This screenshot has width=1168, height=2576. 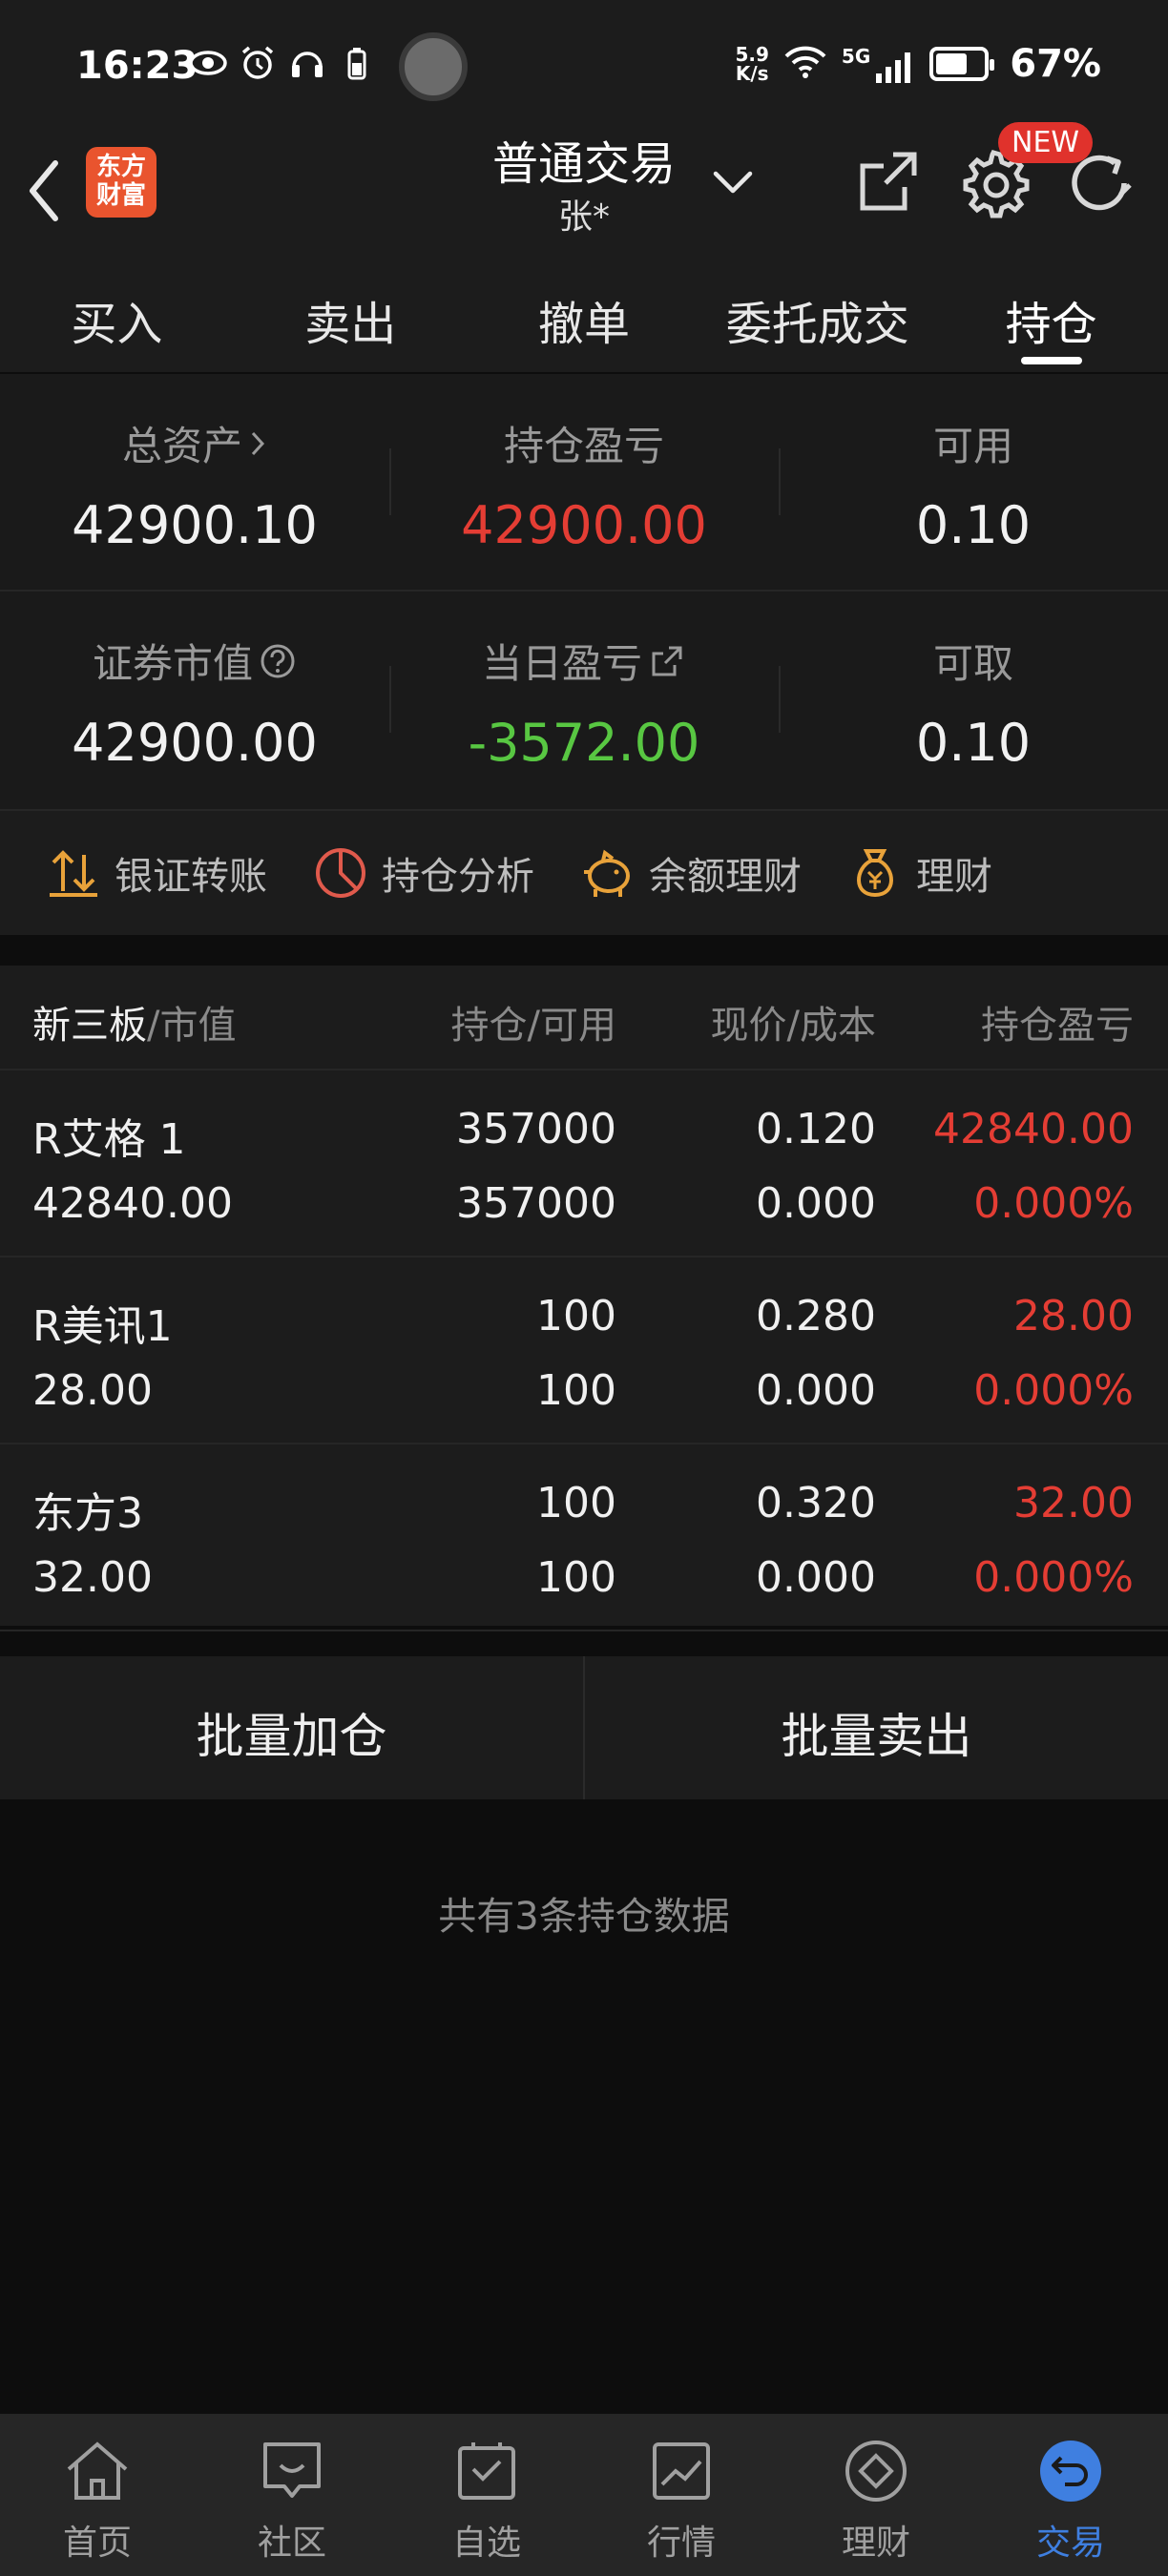 What do you see at coordinates (875, 1727) in the screenshot?
I see `batch-sell-button: 批量卖出` at bounding box center [875, 1727].